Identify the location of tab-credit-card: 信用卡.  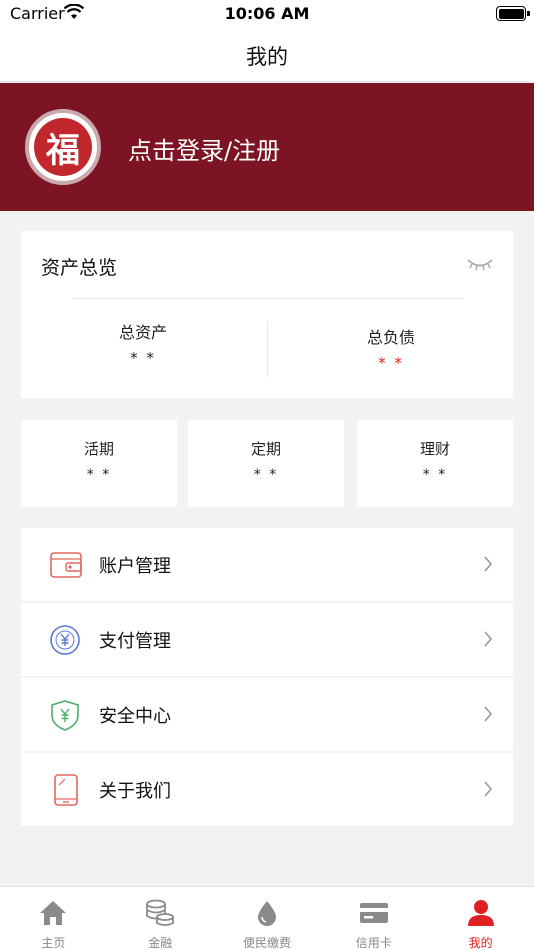
(373, 918).